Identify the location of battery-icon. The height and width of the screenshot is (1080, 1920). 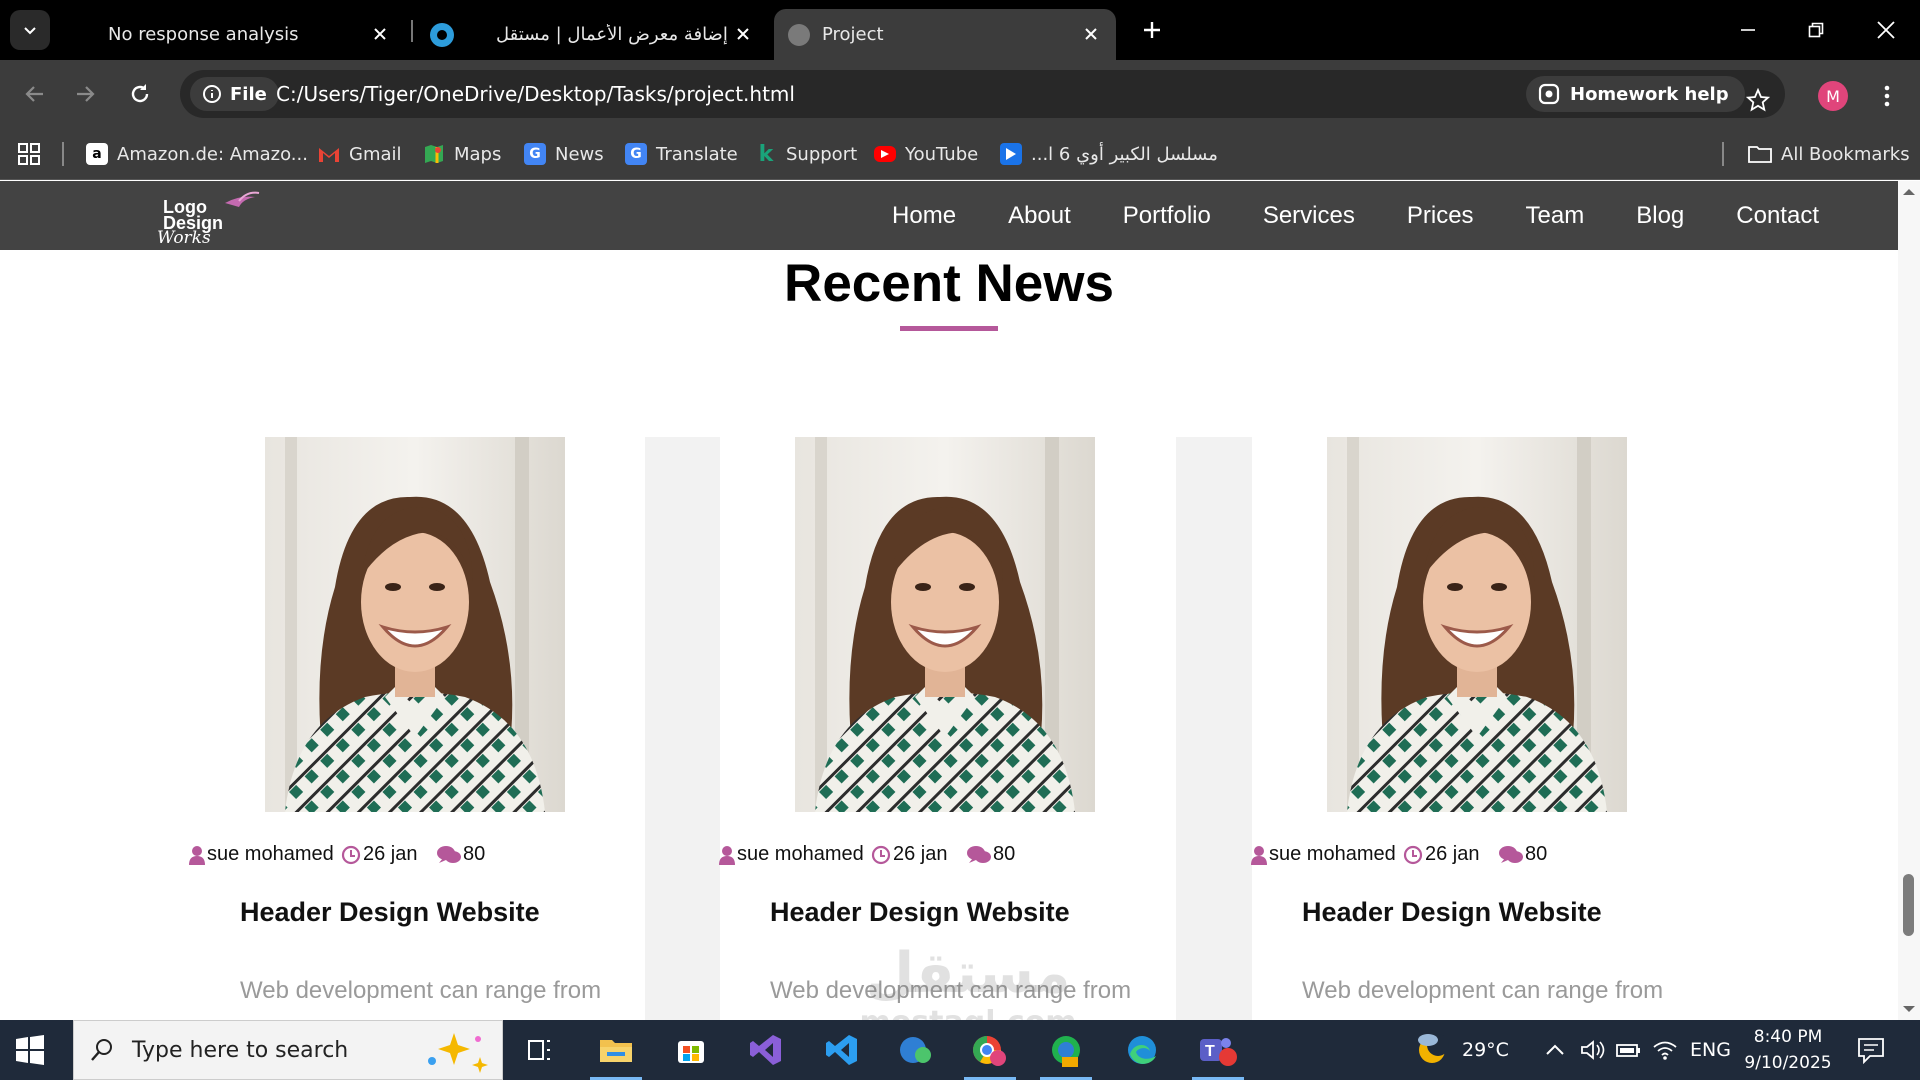
(1629, 1050).